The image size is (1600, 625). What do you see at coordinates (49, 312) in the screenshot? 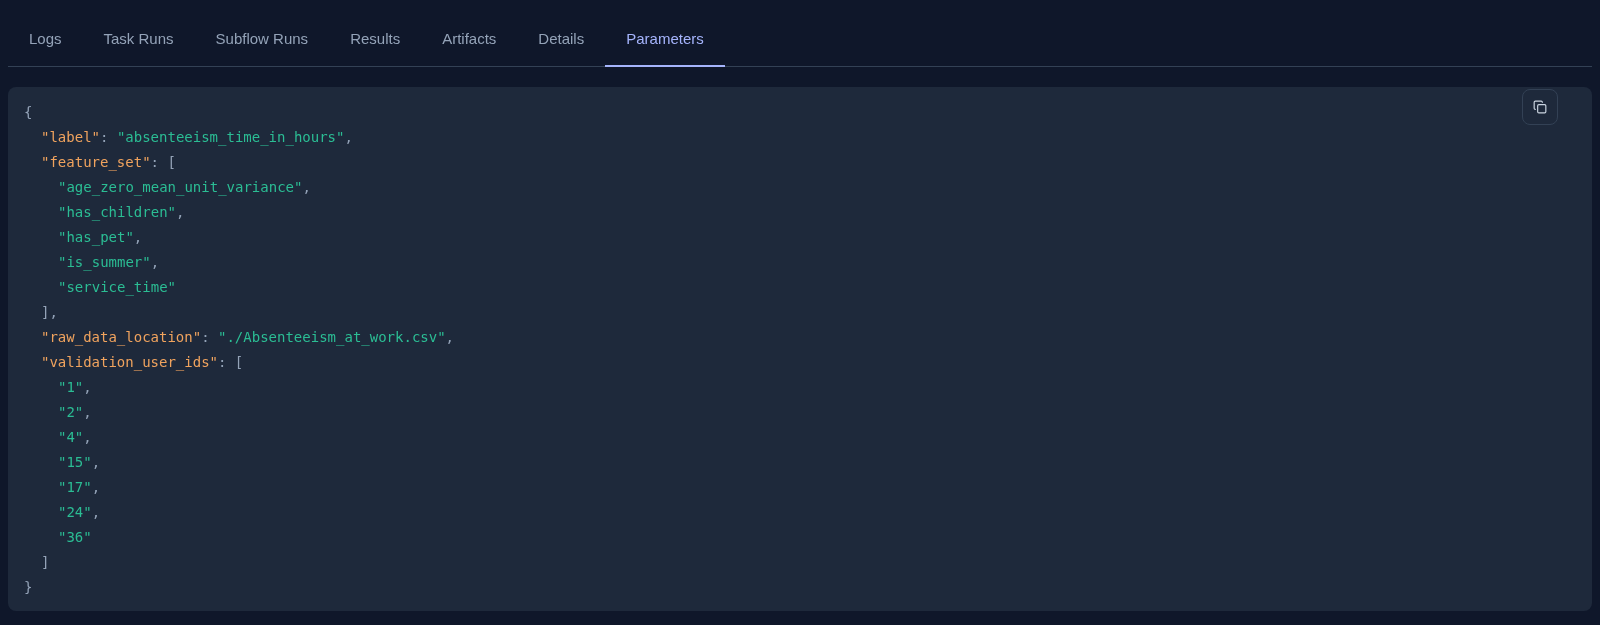
I see `code-line: ],` at bounding box center [49, 312].